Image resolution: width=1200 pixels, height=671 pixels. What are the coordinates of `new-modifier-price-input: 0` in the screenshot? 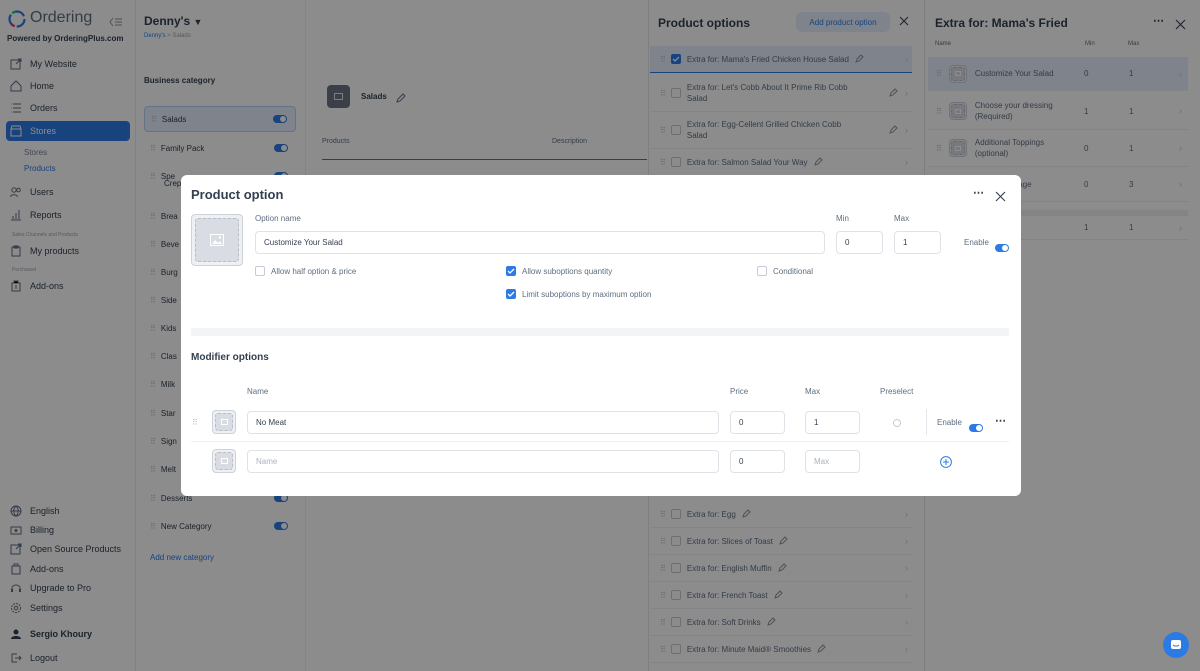 It's located at (757, 461).